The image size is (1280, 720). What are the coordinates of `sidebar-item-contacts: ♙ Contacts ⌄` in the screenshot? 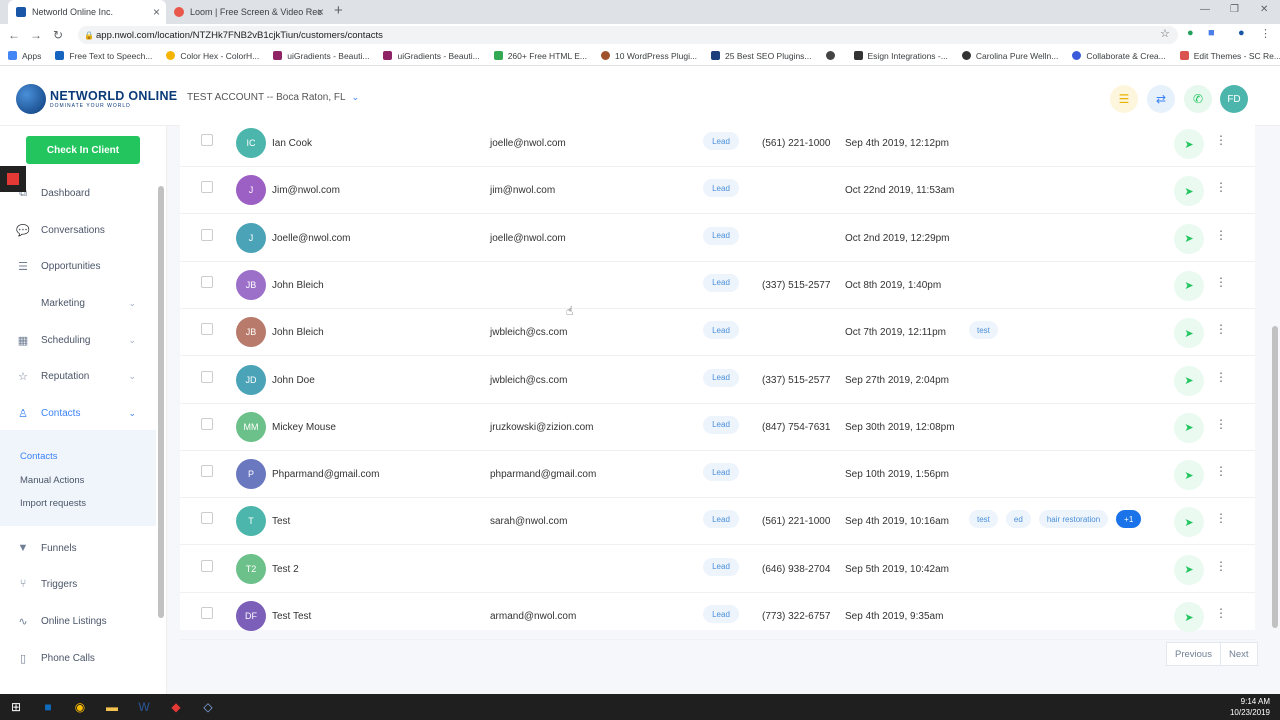 It's located at (78, 413).